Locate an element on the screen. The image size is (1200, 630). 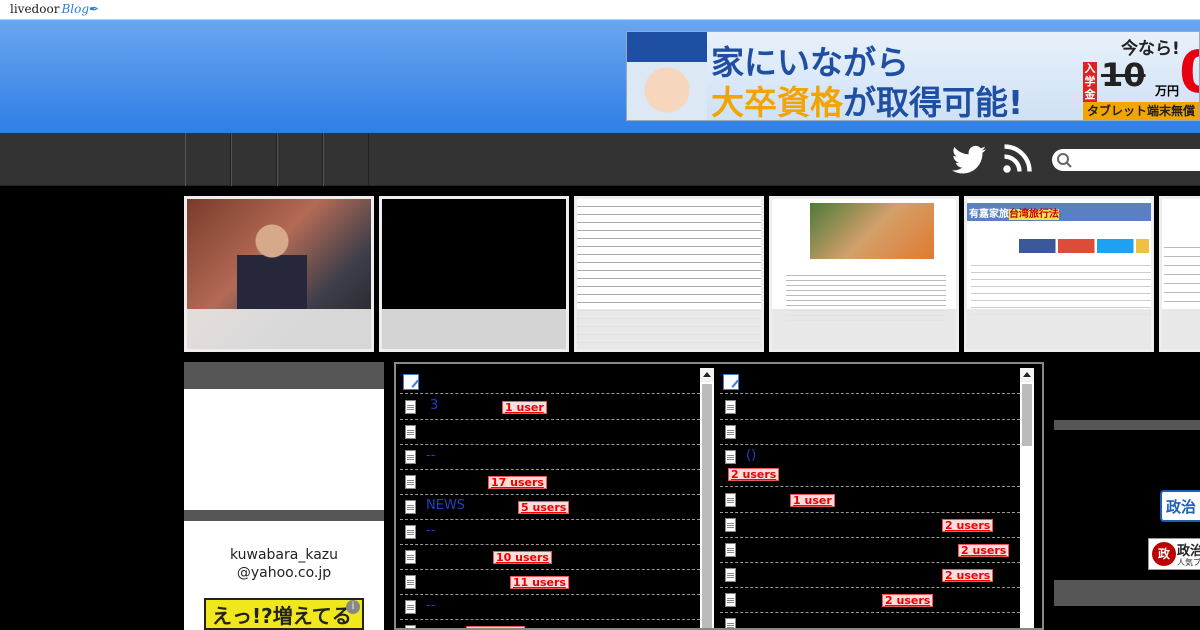
scrollbar-right is located at coordinates (1027, 498).